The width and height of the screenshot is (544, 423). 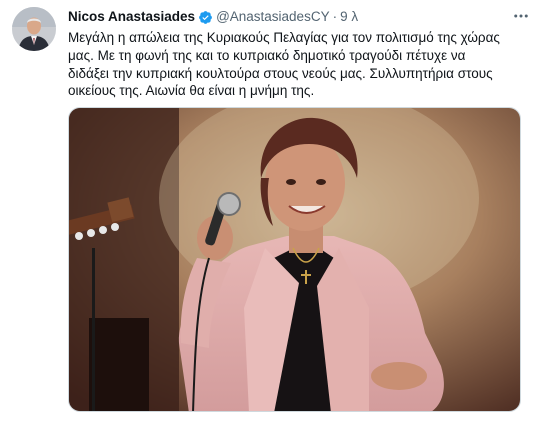 I want to click on tweet-header: Nicos Anastasiades @AnastasiadesCY · 9 λ, so click(x=286, y=17).